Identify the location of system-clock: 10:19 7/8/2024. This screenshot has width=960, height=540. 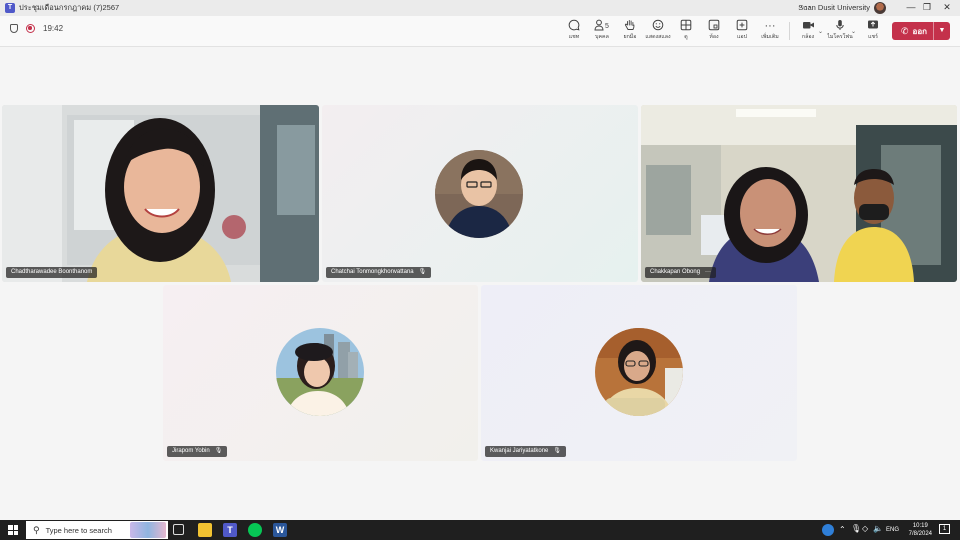
(920, 530).